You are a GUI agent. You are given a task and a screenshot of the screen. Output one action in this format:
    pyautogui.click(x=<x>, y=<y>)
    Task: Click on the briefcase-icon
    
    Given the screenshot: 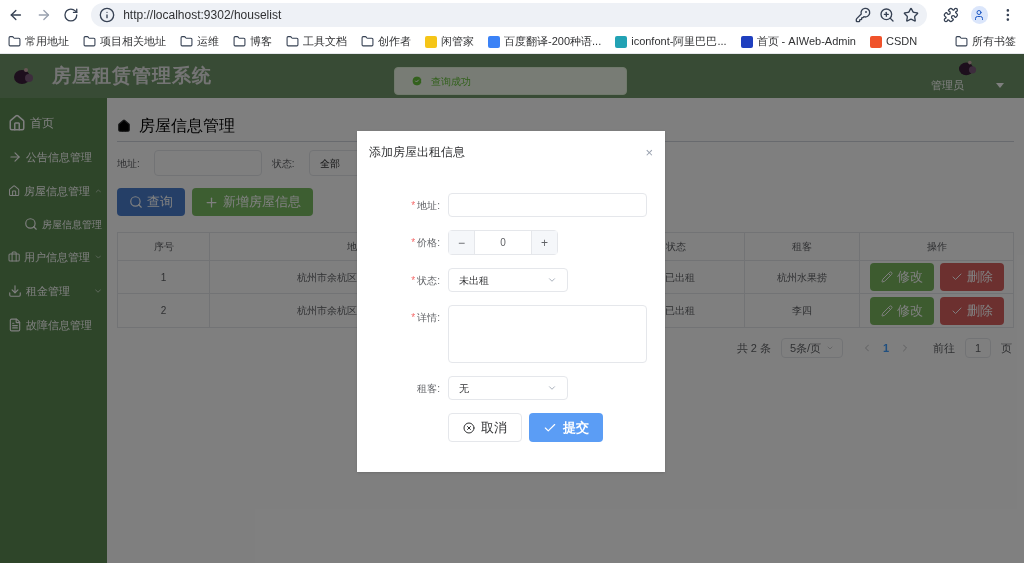 What is the action you would take?
    pyautogui.click(x=14, y=257)
    